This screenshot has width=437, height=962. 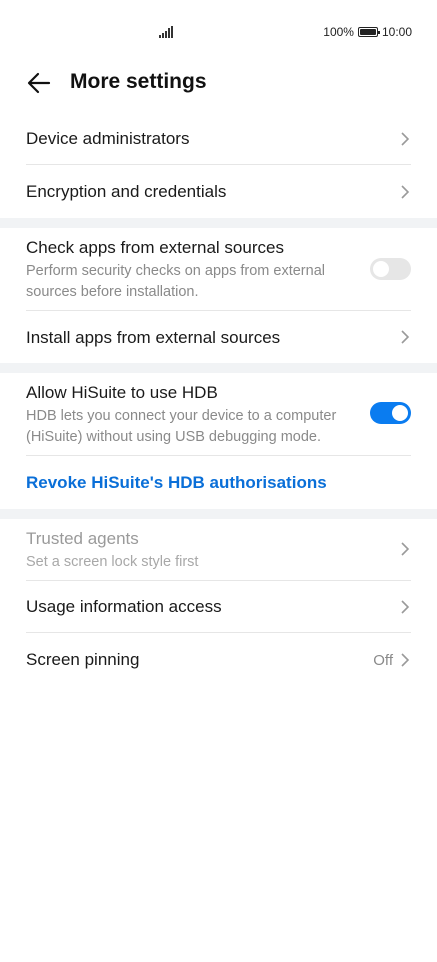 What do you see at coordinates (83, 659) in the screenshot?
I see `screen-pinning-label: Screen pinning` at bounding box center [83, 659].